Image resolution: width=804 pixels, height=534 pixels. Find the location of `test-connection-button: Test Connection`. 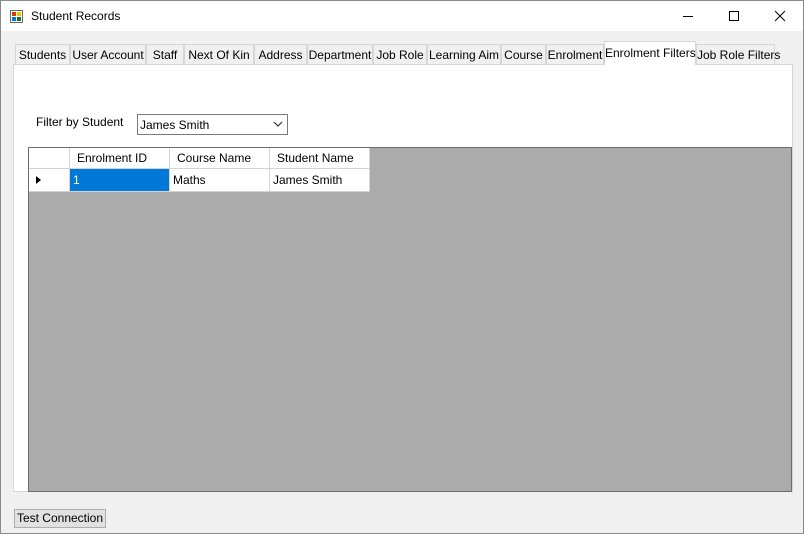

test-connection-button: Test Connection is located at coordinates (60, 518).